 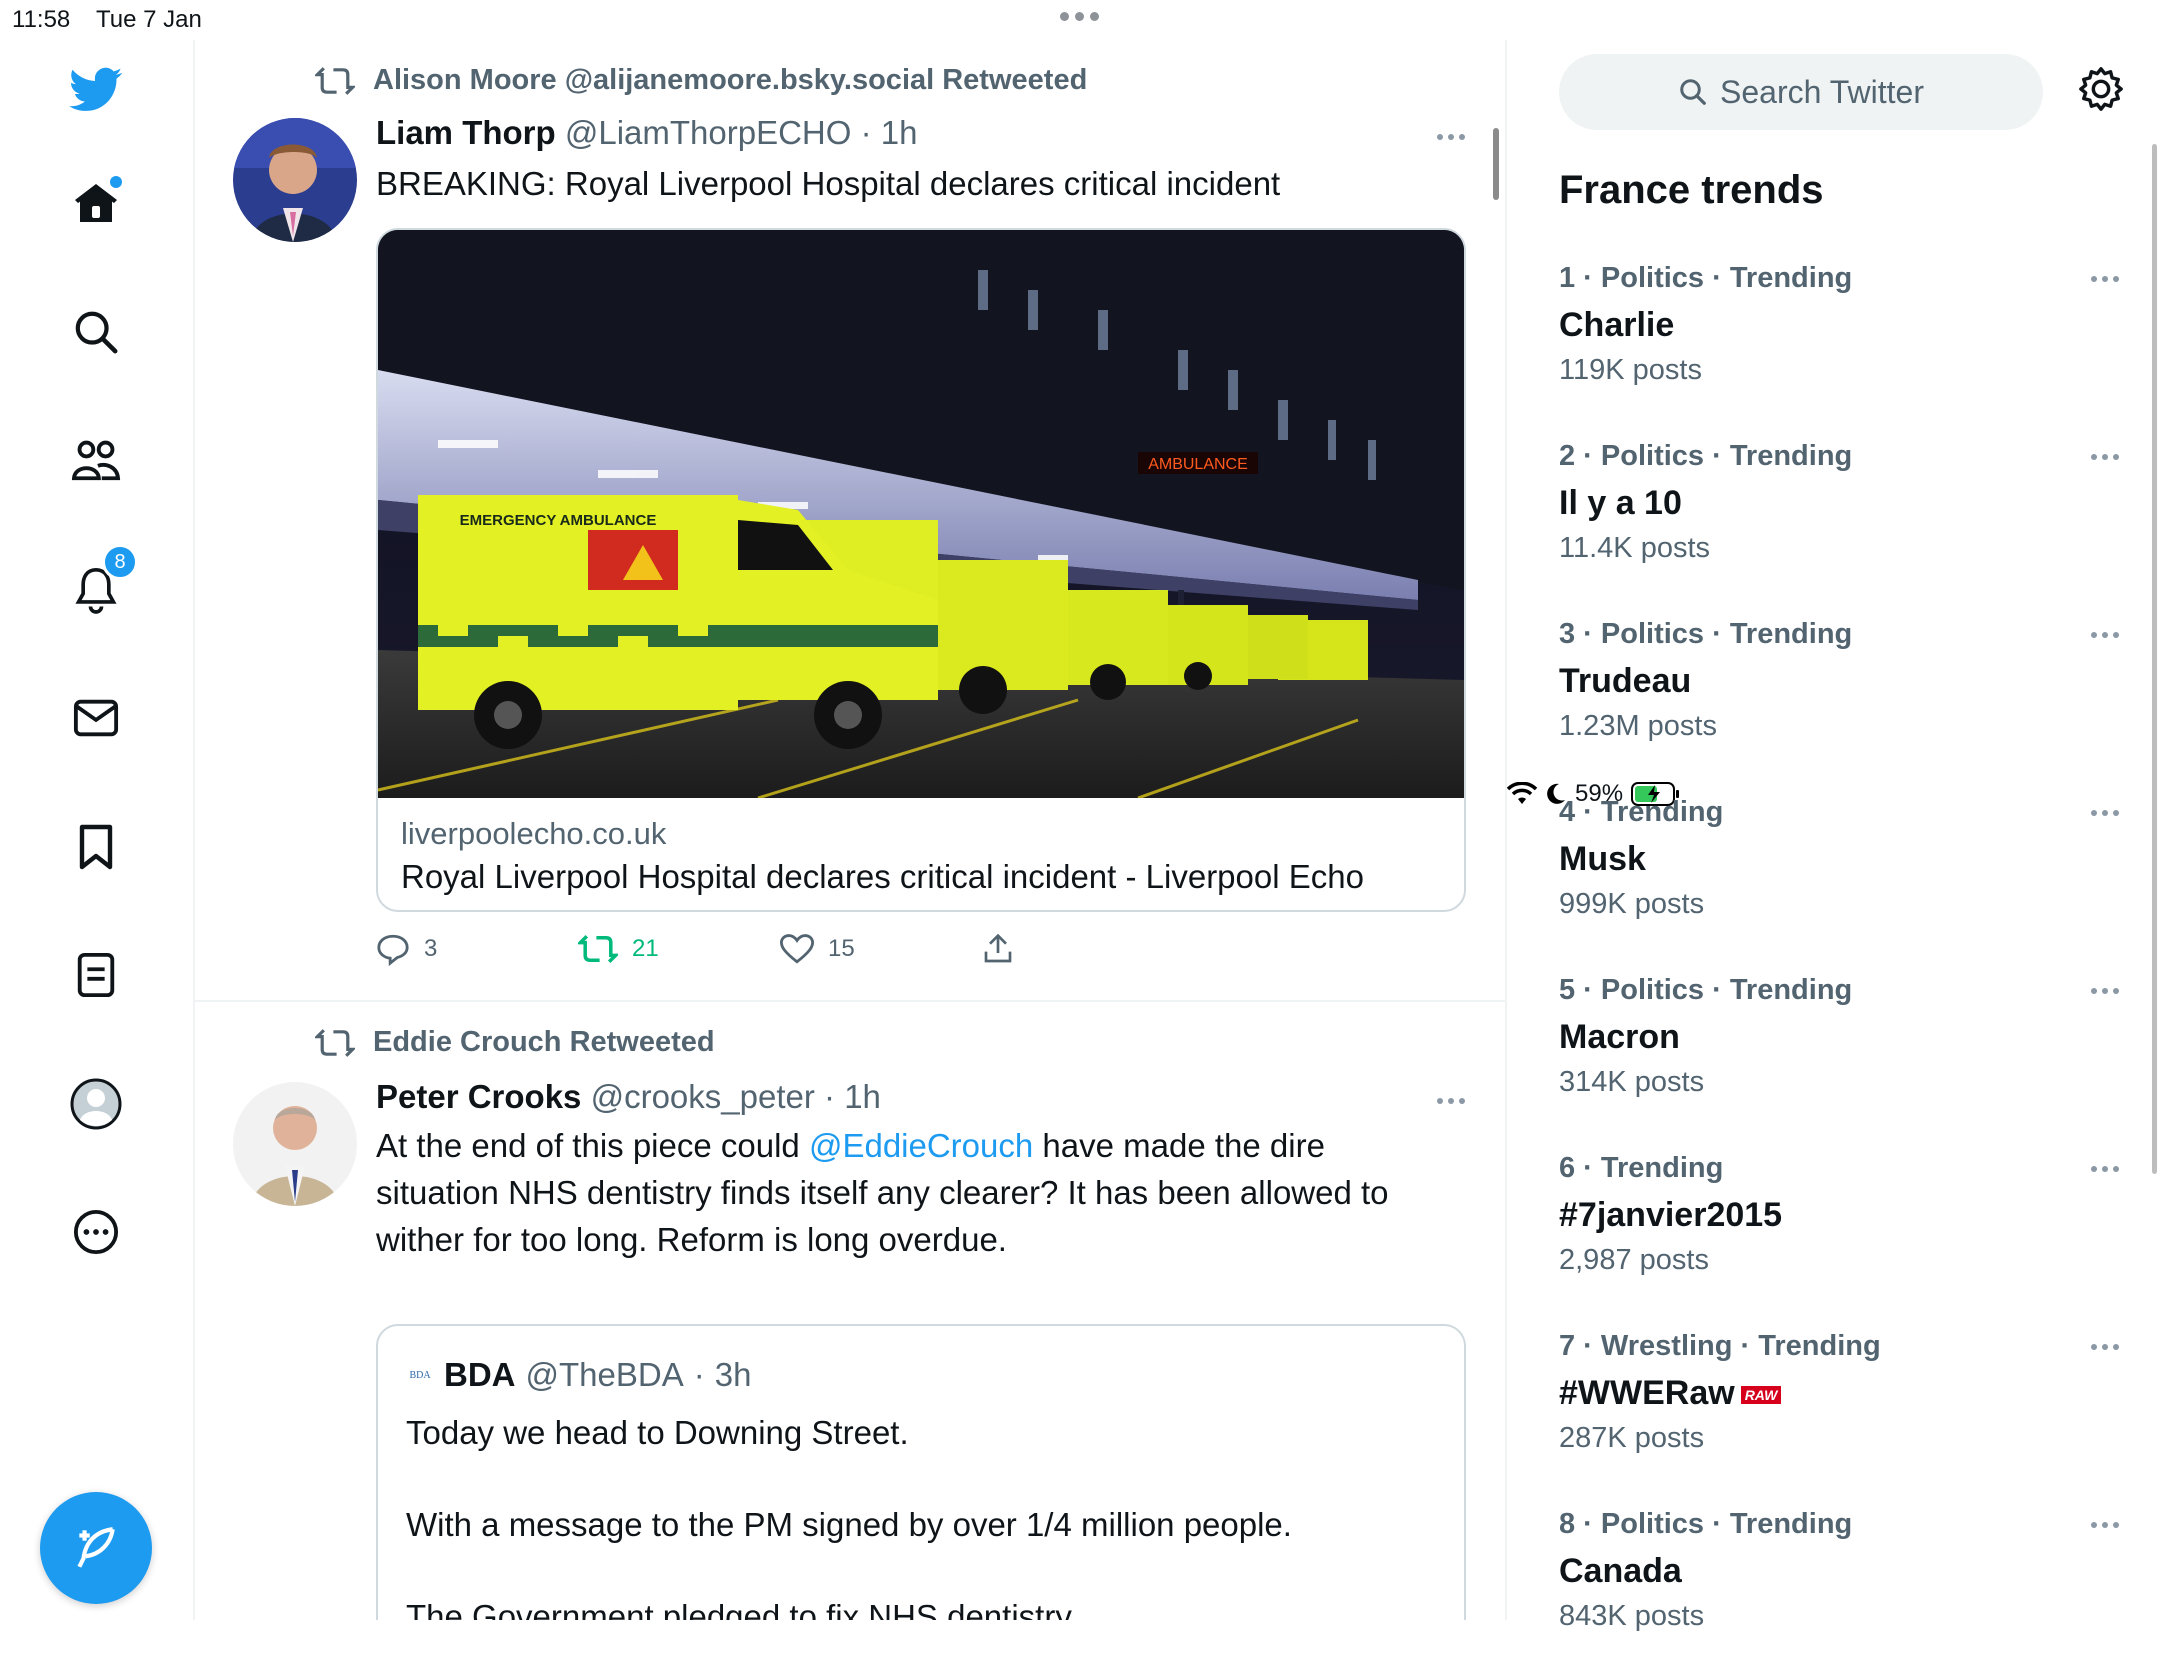 I want to click on search-input: Search Twitter, so click(x=1801, y=92).